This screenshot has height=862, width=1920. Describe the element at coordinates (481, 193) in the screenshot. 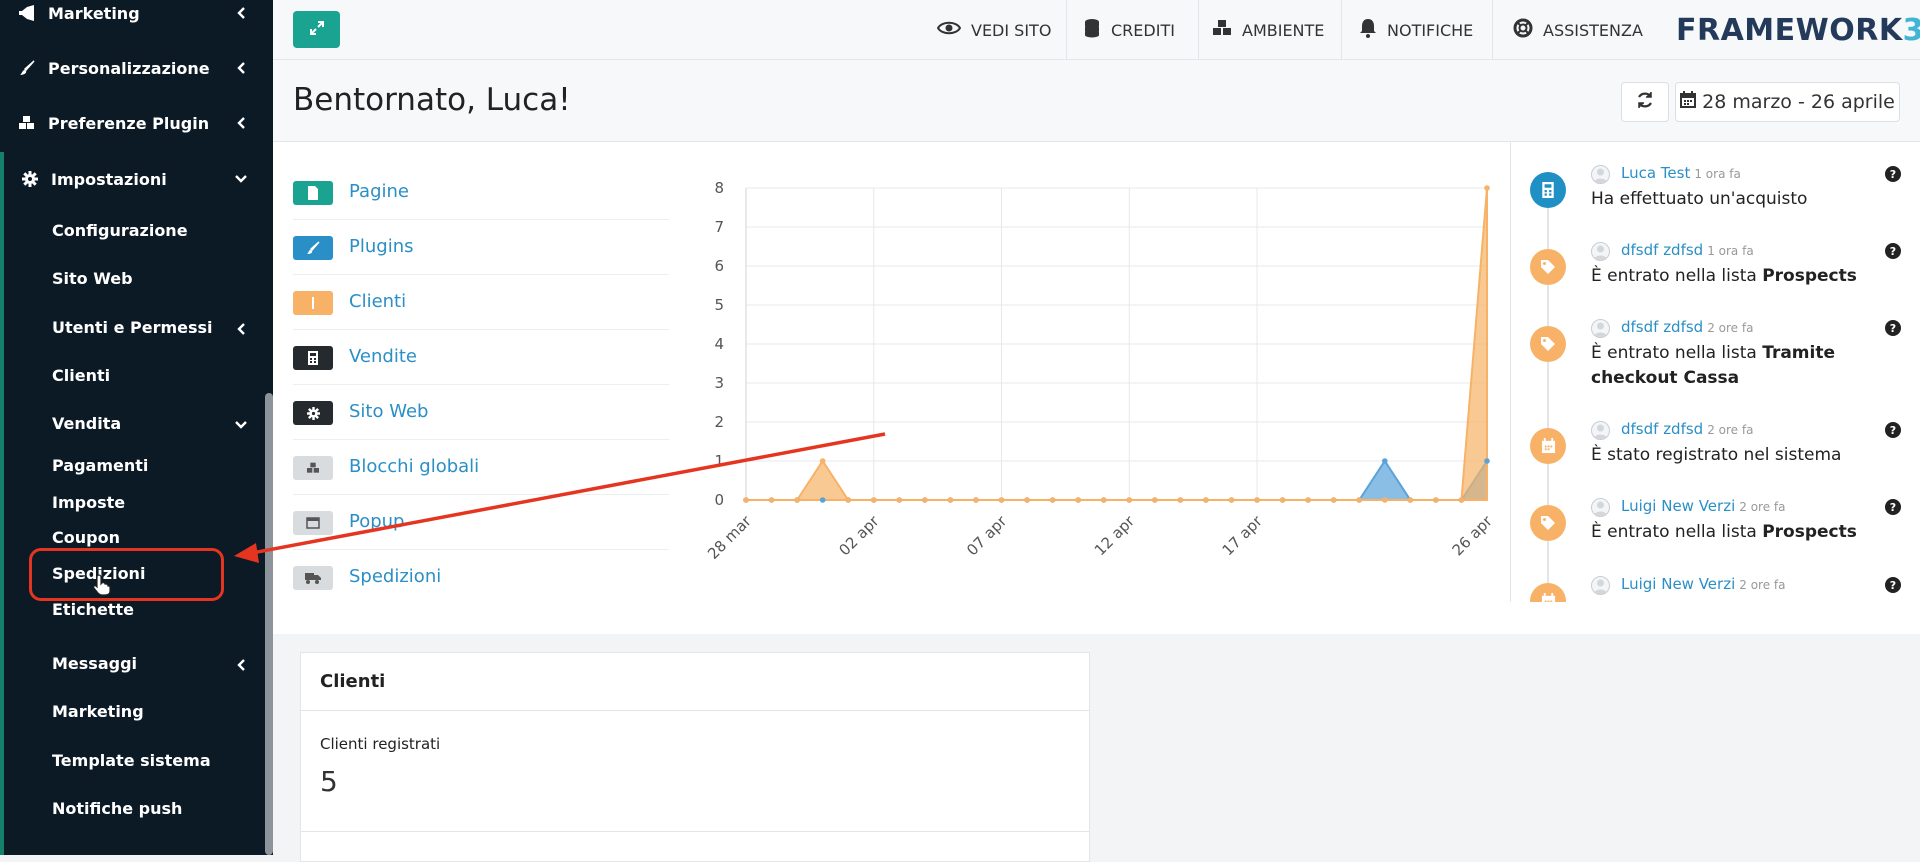

I see `quick-link-pagine: Pagine` at that location.